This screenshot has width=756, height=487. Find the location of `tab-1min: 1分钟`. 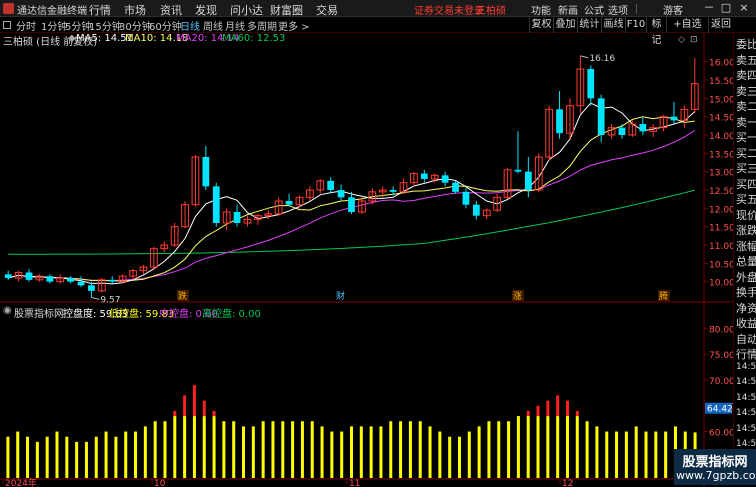

tab-1min: 1分钟 is located at coordinates (54, 25).